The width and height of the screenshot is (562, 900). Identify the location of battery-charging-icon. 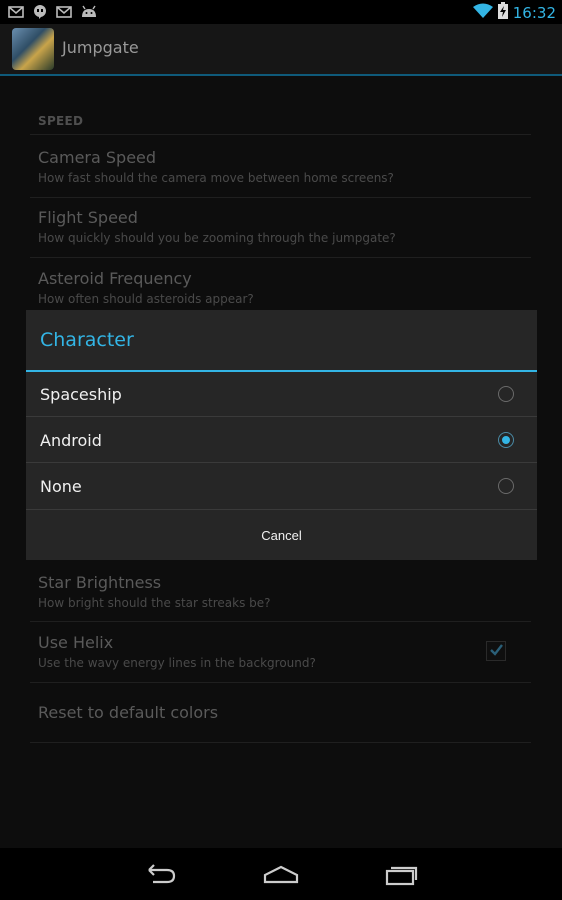
(502, 12).